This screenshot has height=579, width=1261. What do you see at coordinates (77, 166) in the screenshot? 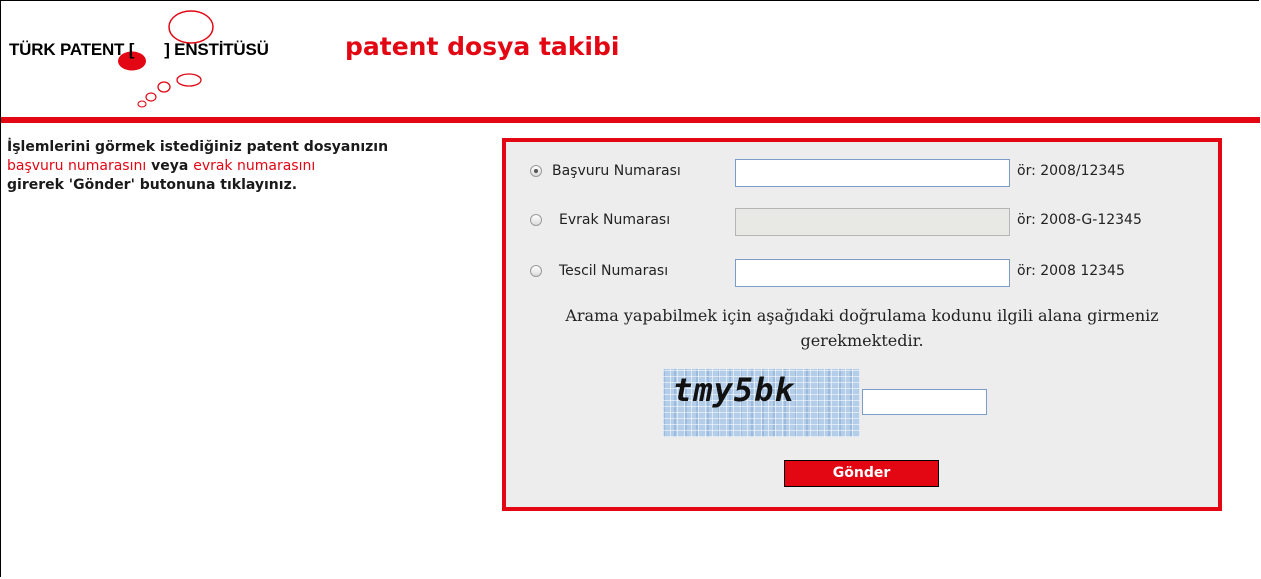
I see `instructions-highlight-application: başvuru numarasını` at bounding box center [77, 166].